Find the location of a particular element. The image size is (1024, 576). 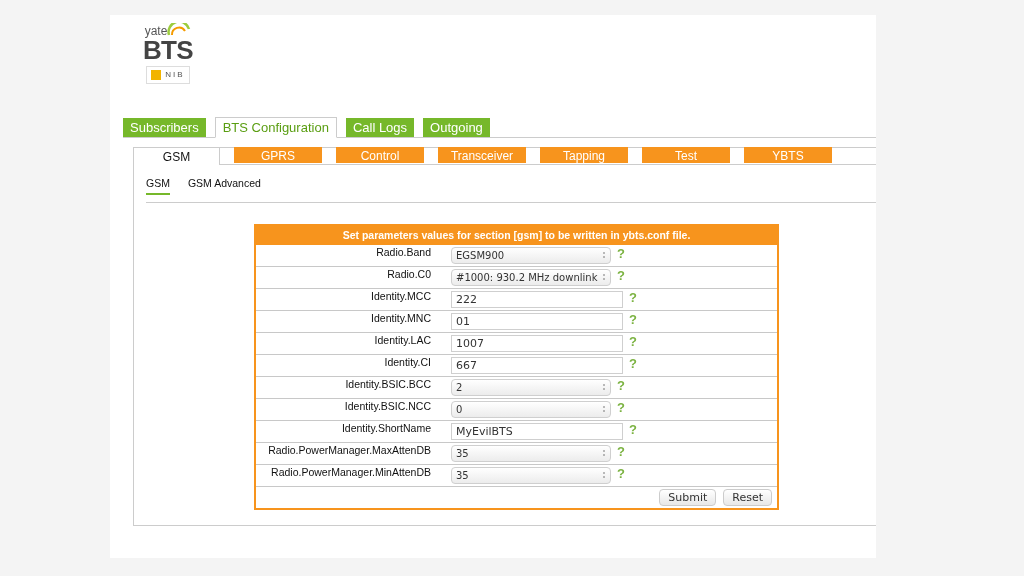

input-field: MyEvilBTS is located at coordinates (537, 431).